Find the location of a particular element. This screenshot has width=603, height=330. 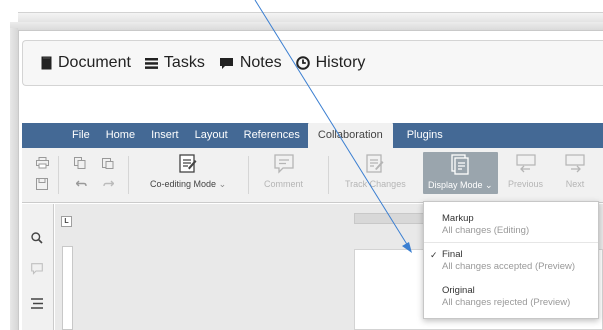

coediting-mode-button: Co-editing Mode ⌄ is located at coordinates (188, 172).